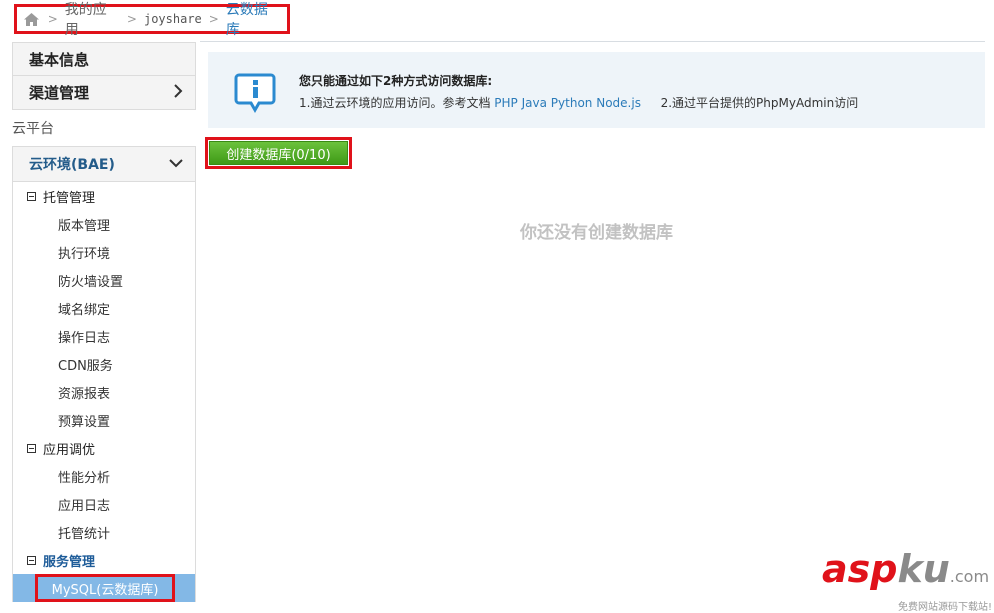 The width and height of the screenshot is (994, 613). Describe the element at coordinates (906, 569) in the screenshot. I see `watermark-logo: aspku.com` at that location.